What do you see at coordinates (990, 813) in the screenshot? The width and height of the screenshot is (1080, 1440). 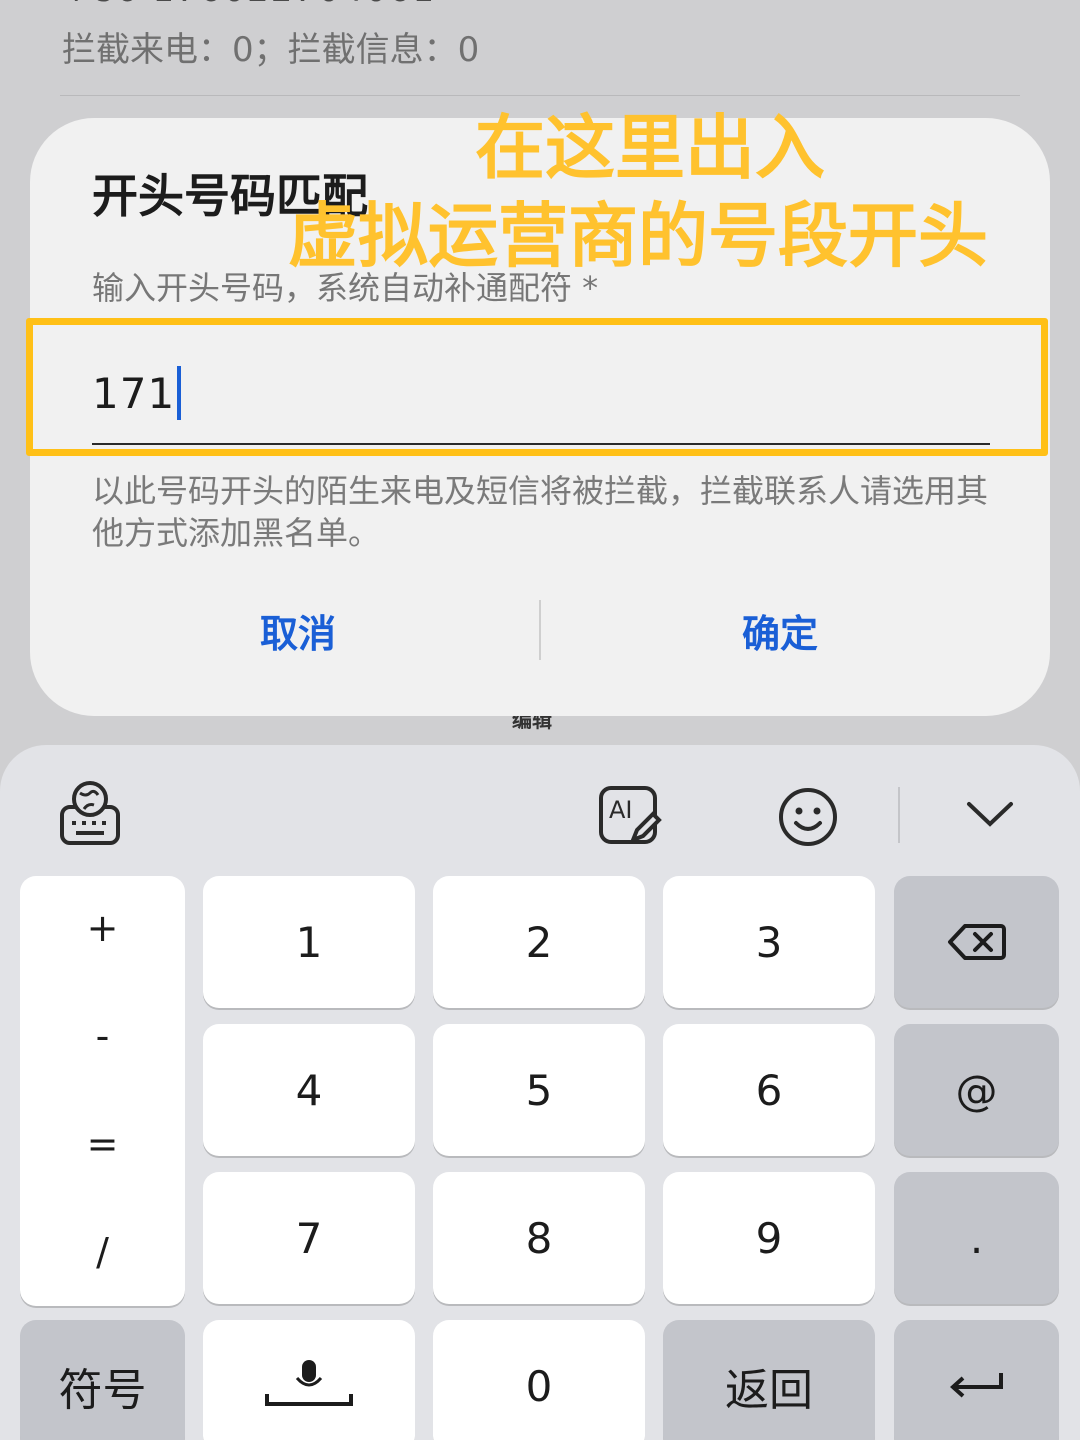 I see `chevron-down-icon` at bounding box center [990, 813].